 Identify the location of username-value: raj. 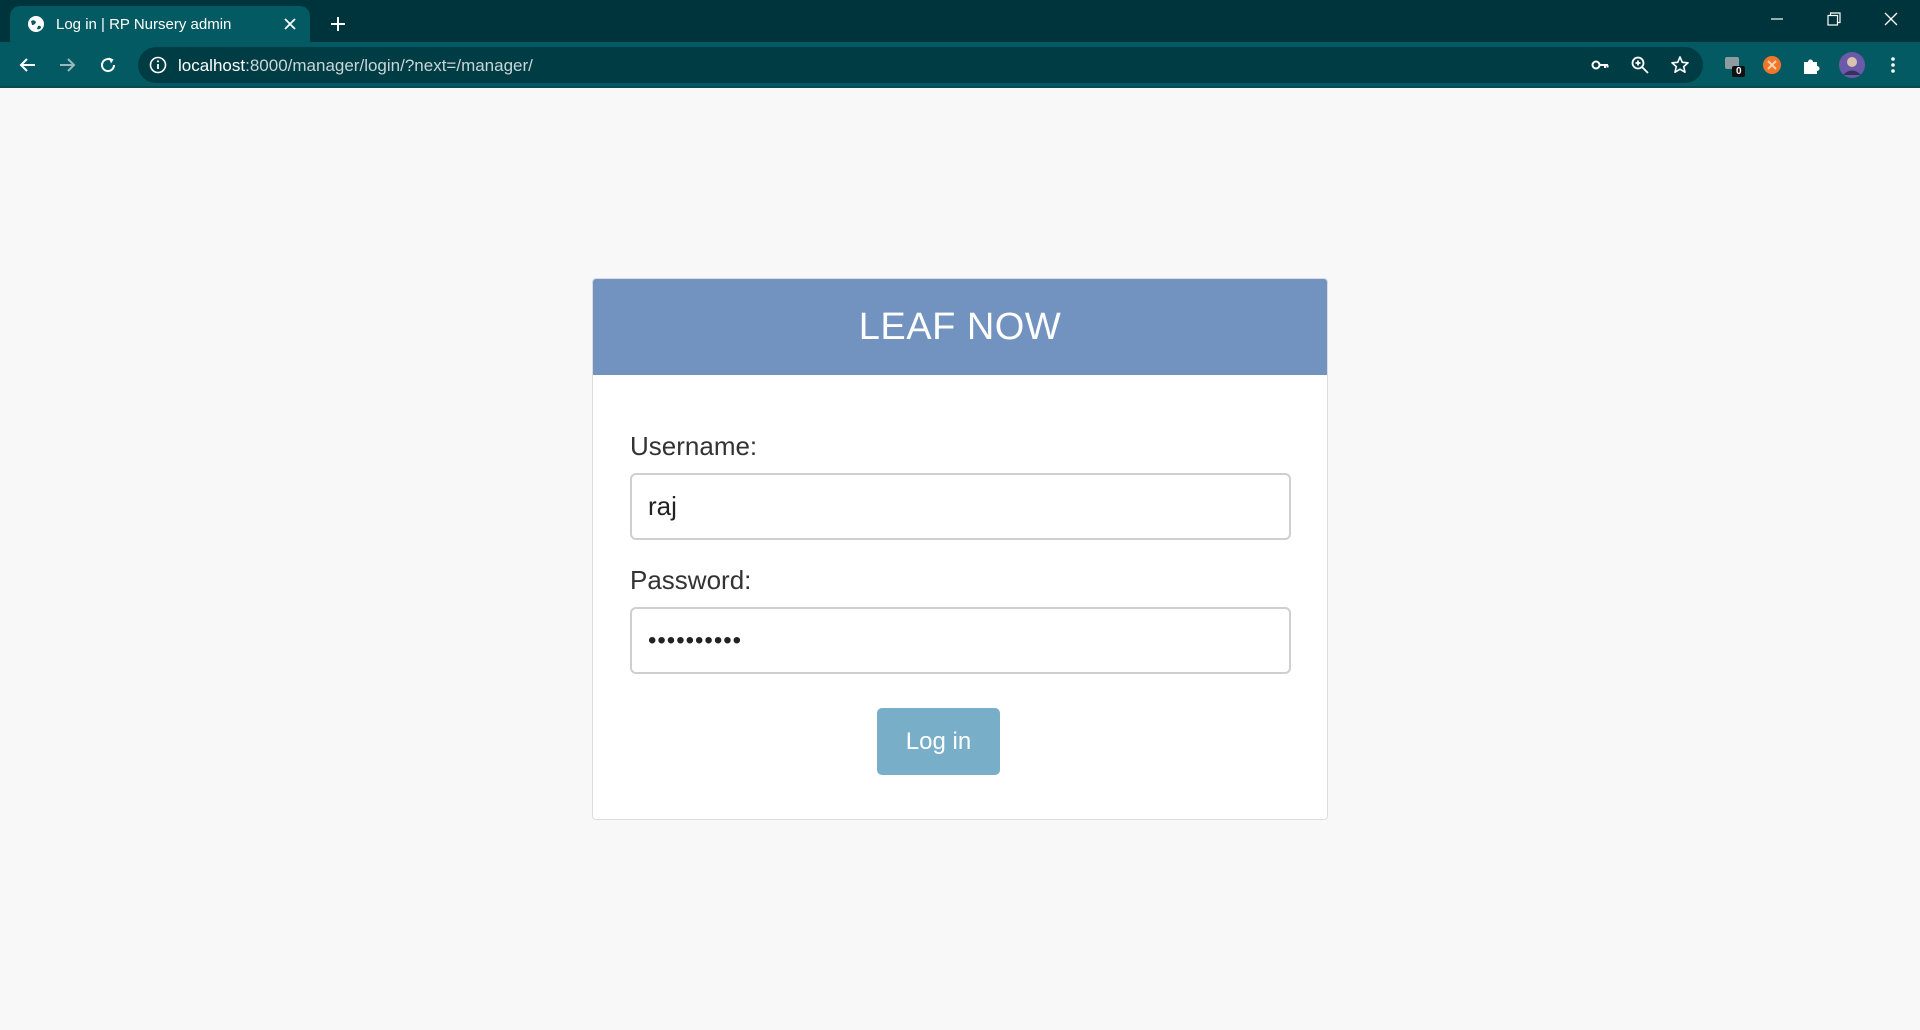
(662, 506).